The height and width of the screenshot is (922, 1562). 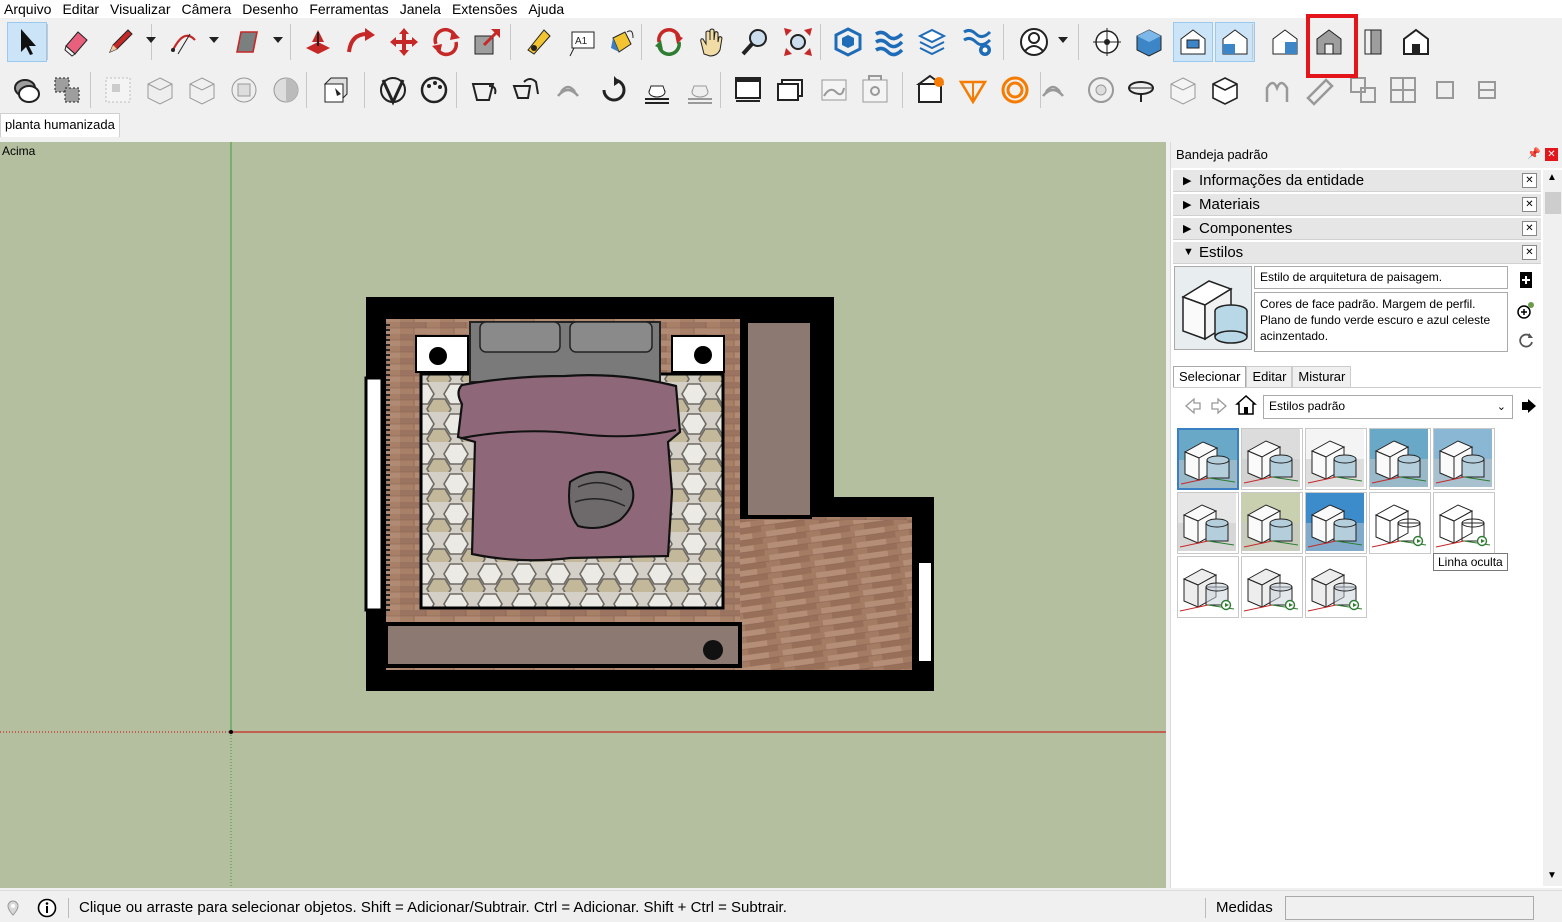 I want to click on arc-button, so click(x=184, y=42).